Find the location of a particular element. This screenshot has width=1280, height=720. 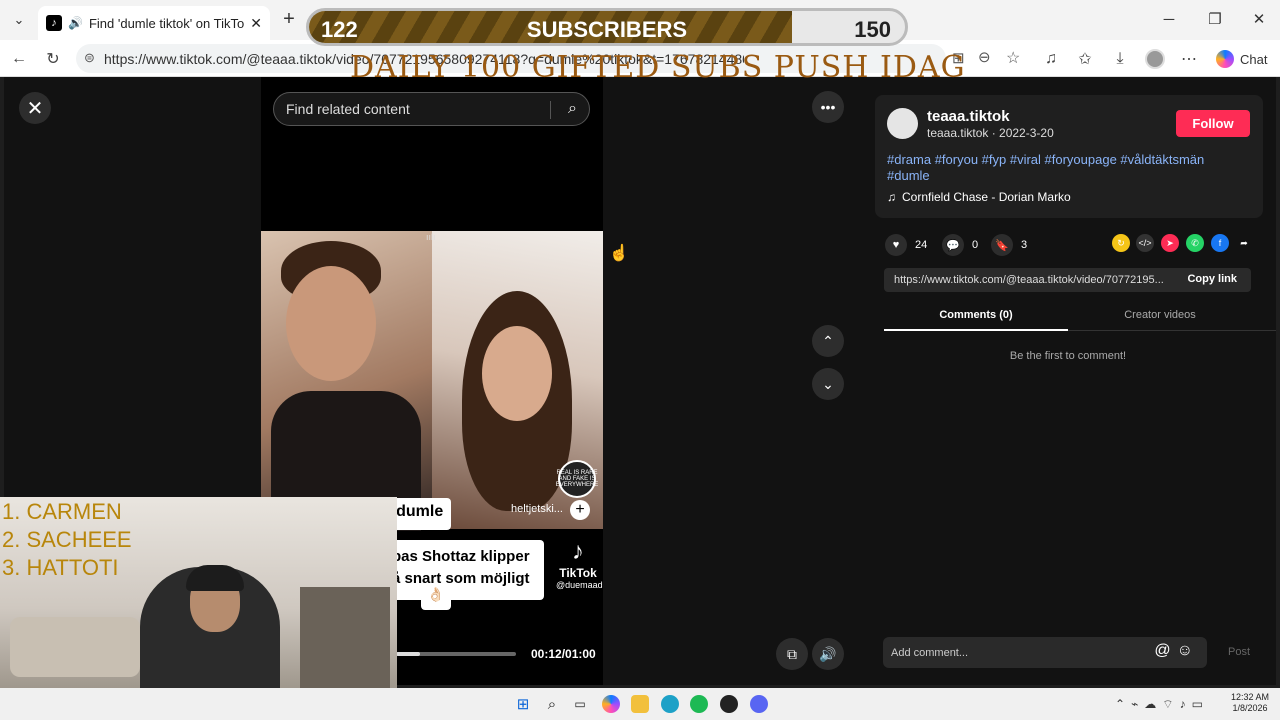

tray-wifi-icon: ⌔ is located at coordinates (1170, 704).